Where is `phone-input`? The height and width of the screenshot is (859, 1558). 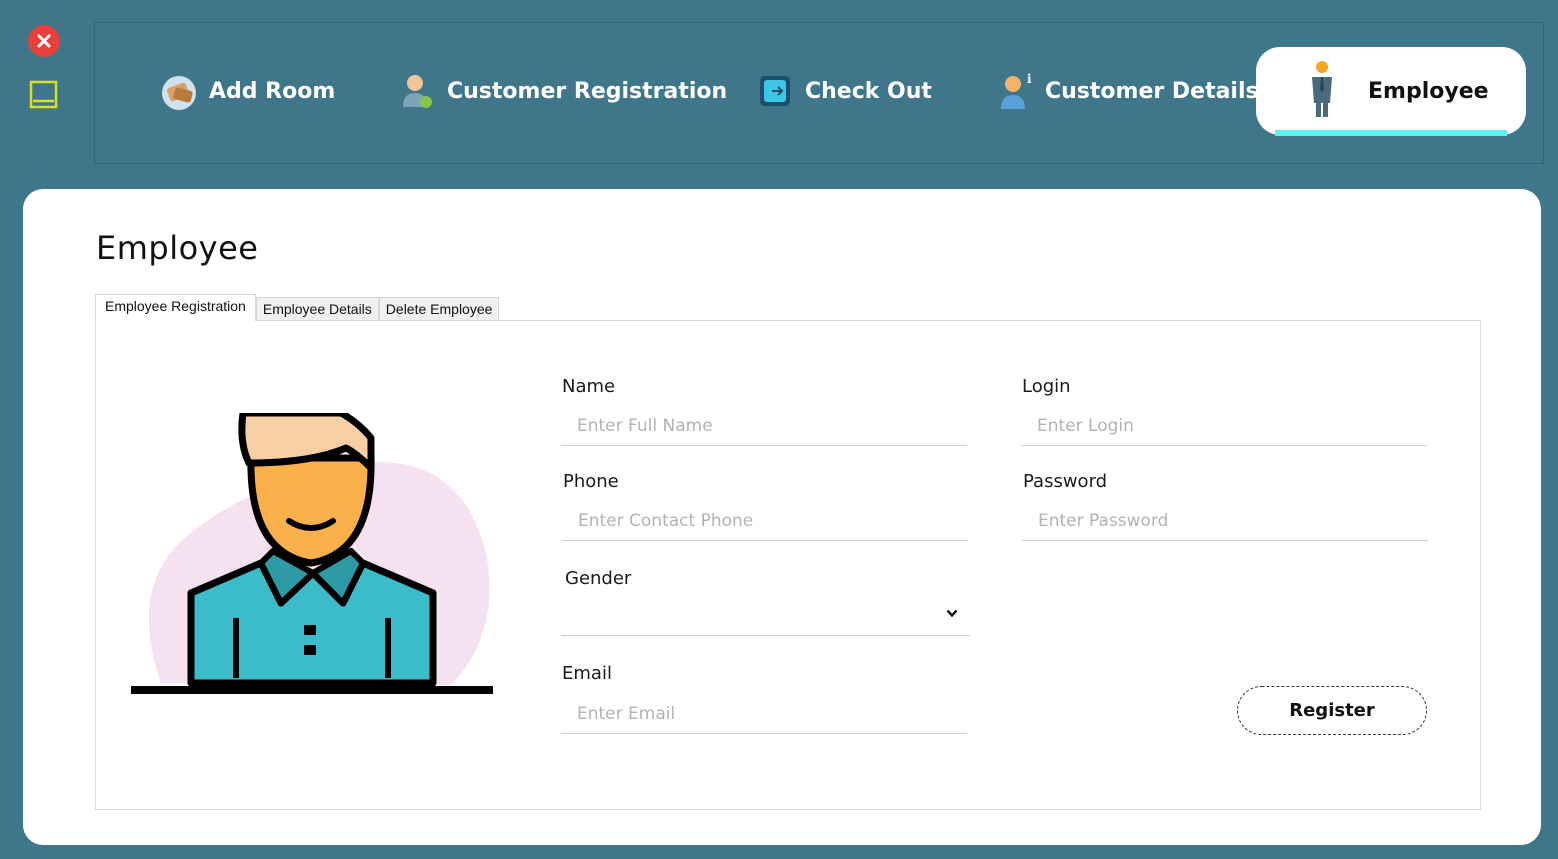 phone-input is located at coordinates (765, 521).